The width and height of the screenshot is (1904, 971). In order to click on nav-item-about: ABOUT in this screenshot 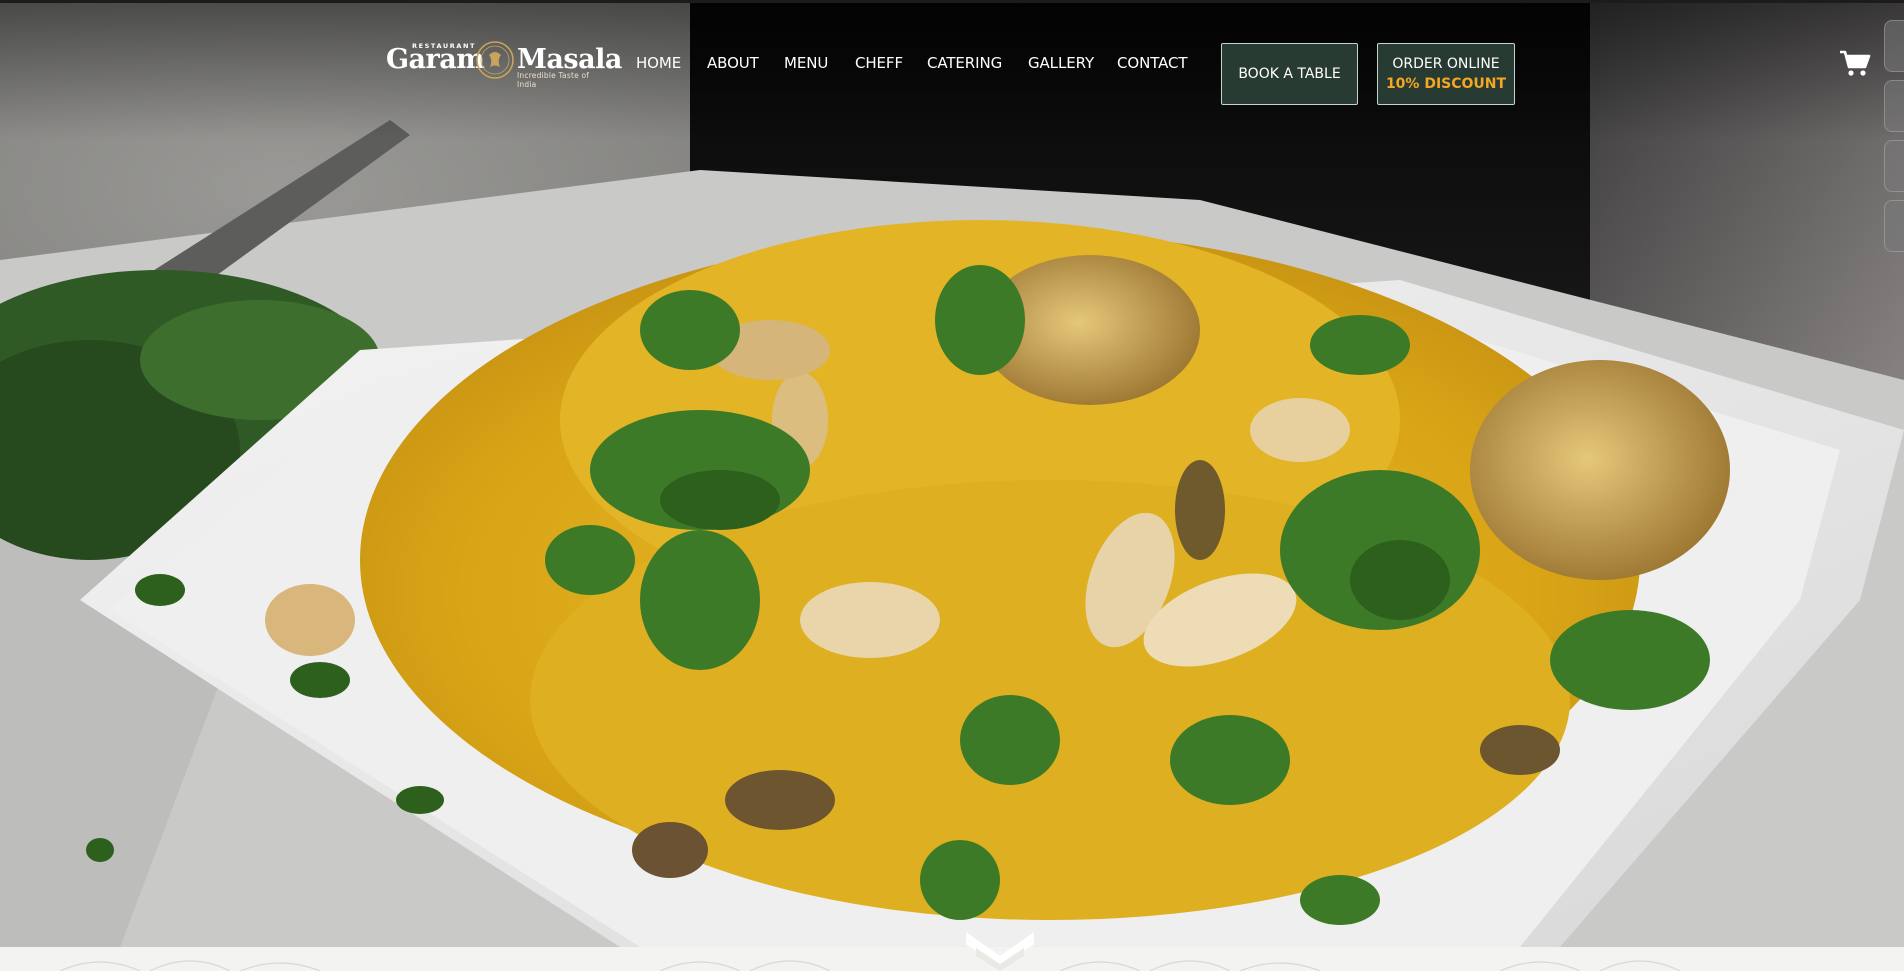, I will do `click(733, 63)`.